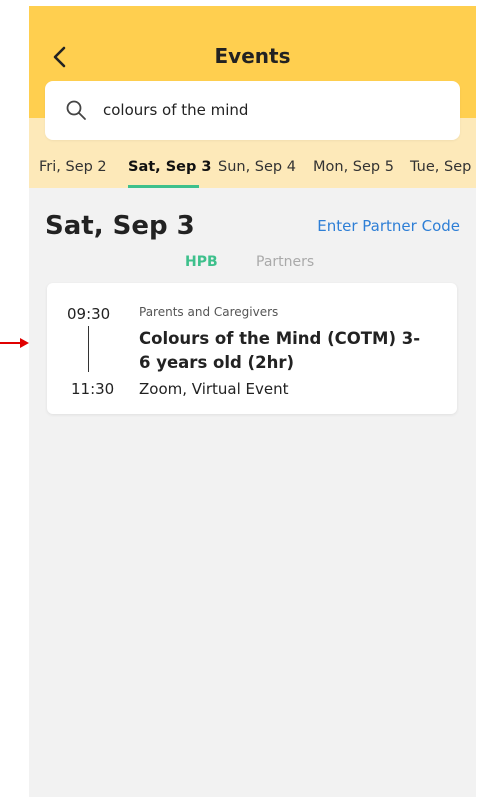  Describe the element at coordinates (201, 262) in the screenshot. I see `segment-hpb: HPB` at that location.